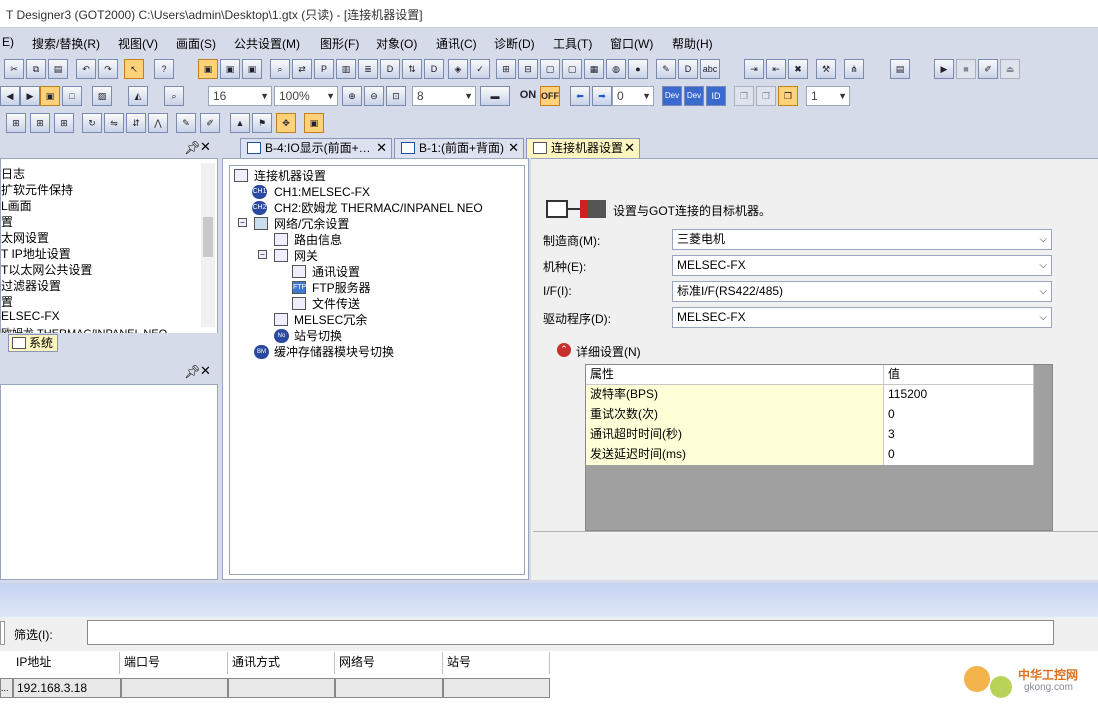 Image resolution: width=1098 pixels, height=719 pixels. Describe the element at coordinates (36, 69) in the screenshot. I see `copy-icon: ⧉` at that location.